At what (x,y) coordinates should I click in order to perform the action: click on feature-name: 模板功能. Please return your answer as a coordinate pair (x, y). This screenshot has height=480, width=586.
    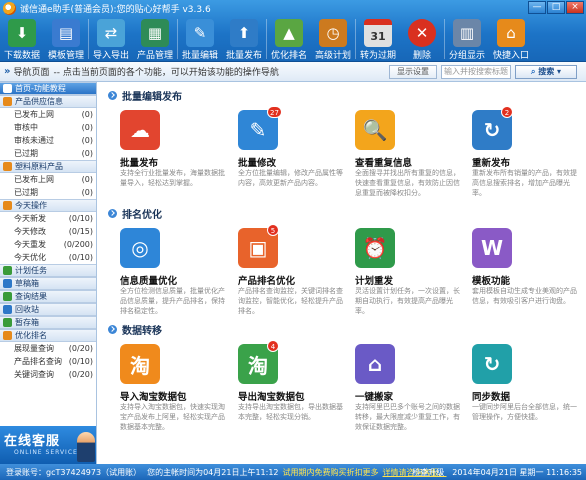
    Looking at the image, I should click on (491, 280).